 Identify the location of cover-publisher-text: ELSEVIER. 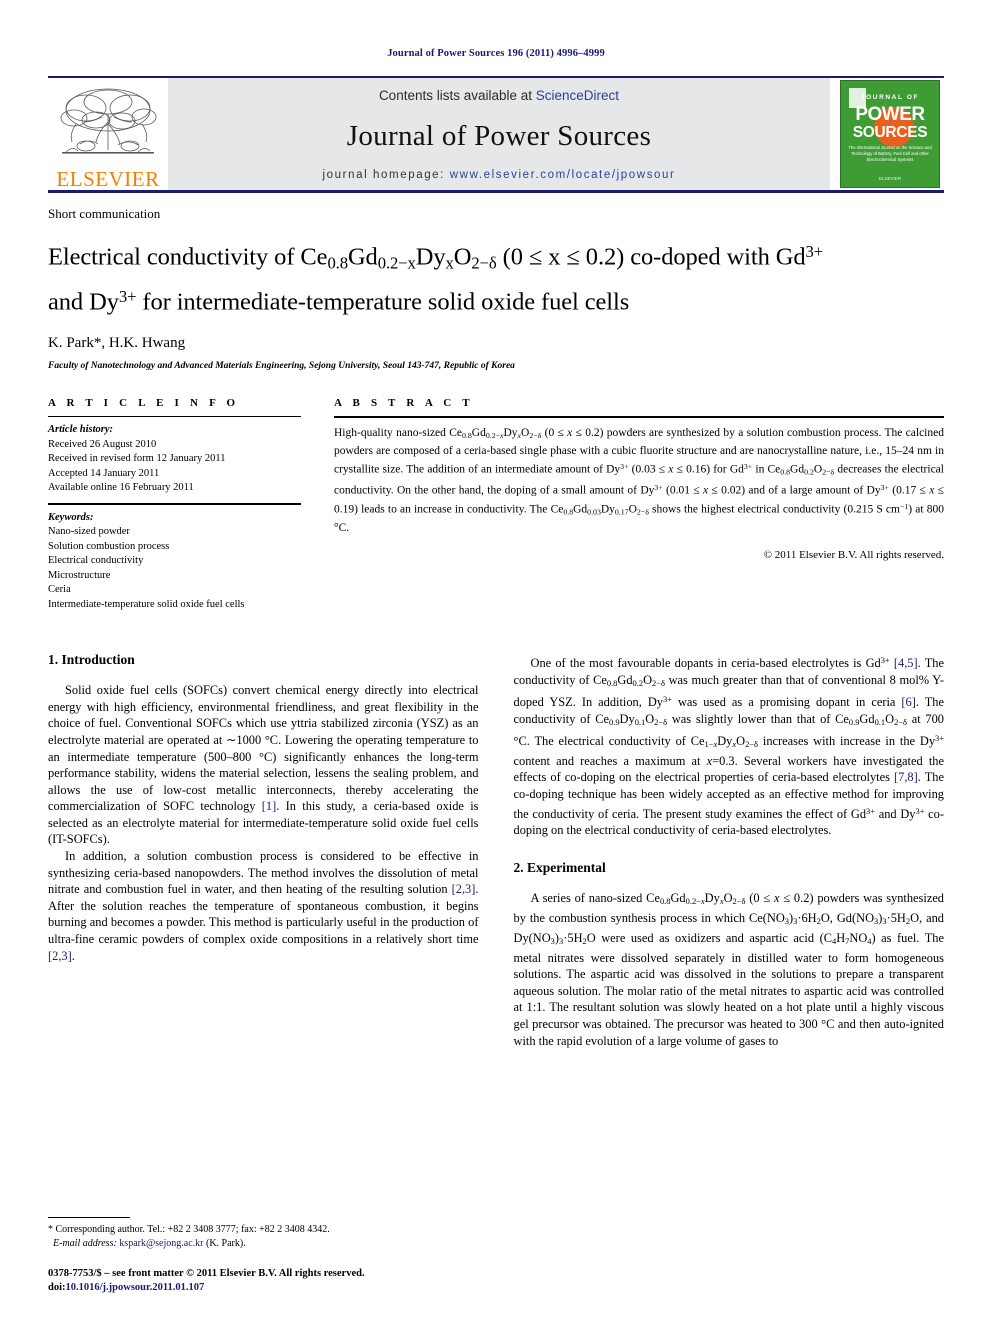
(889, 178).